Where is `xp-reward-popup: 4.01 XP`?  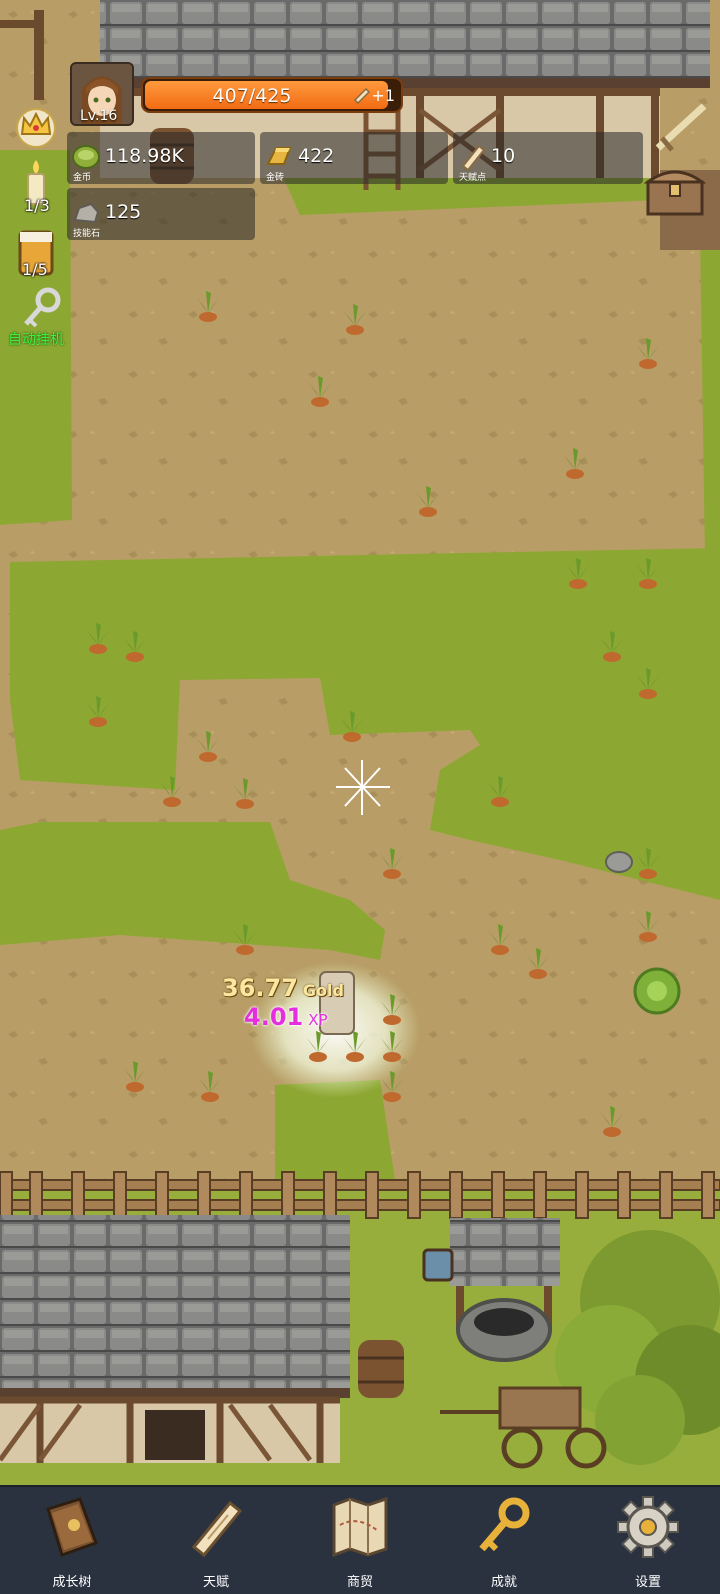 xp-reward-popup: 4.01 XP is located at coordinates (286, 1017).